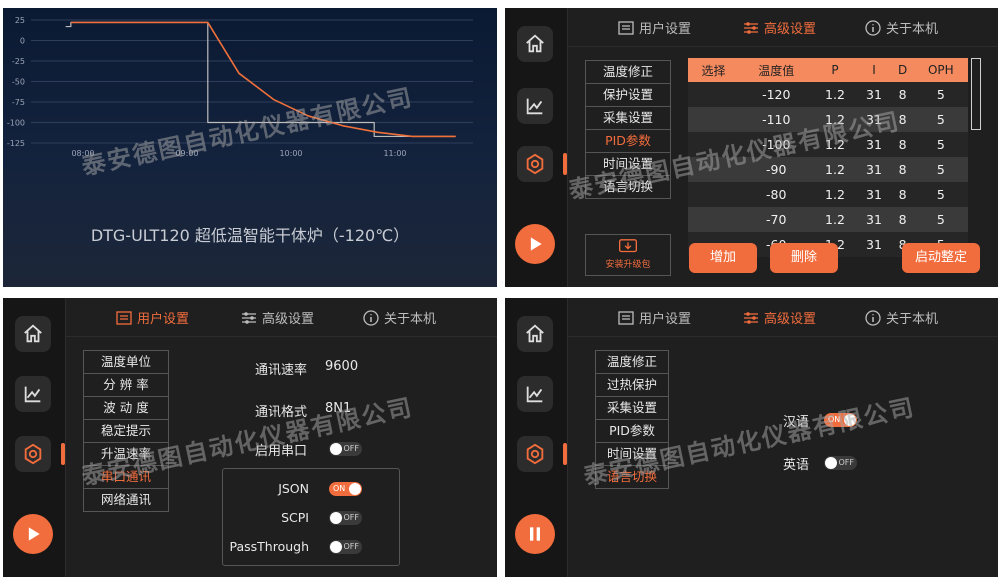  What do you see at coordinates (290, 153) in the screenshot?
I see `x-tick-label: 10:00` at bounding box center [290, 153].